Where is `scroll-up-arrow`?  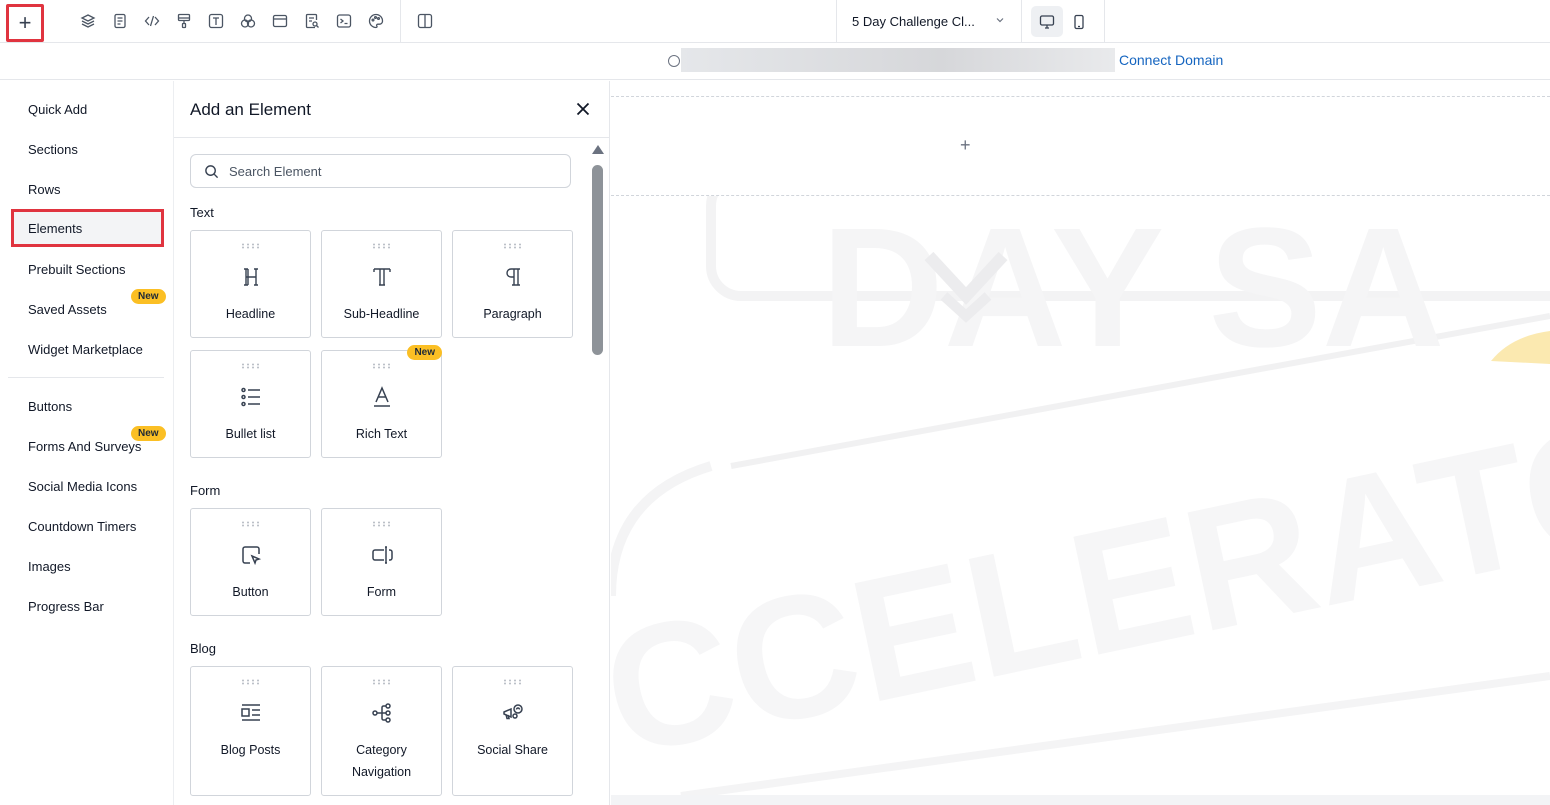 scroll-up-arrow is located at coordinates (598, 149).